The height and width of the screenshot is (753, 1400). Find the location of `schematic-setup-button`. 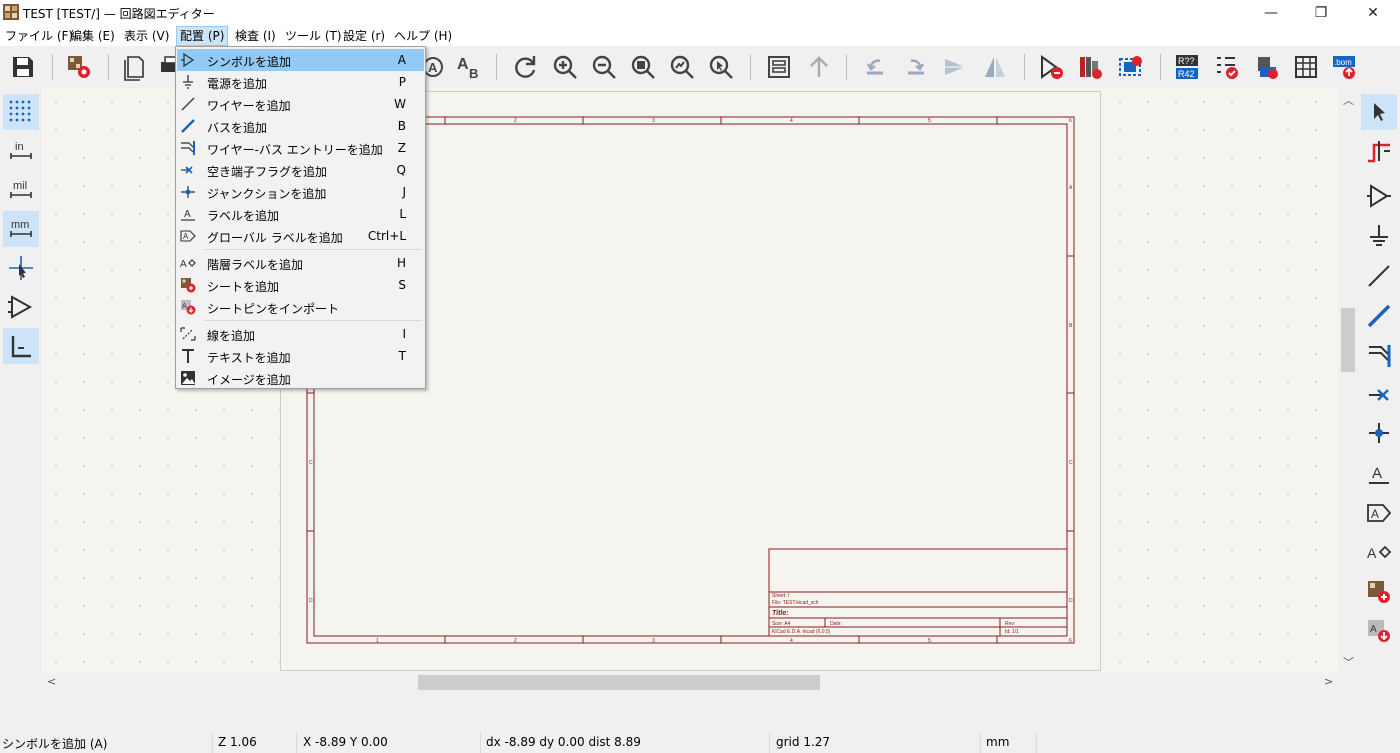

schematic-setup-button is located at coordinates (79, 67).